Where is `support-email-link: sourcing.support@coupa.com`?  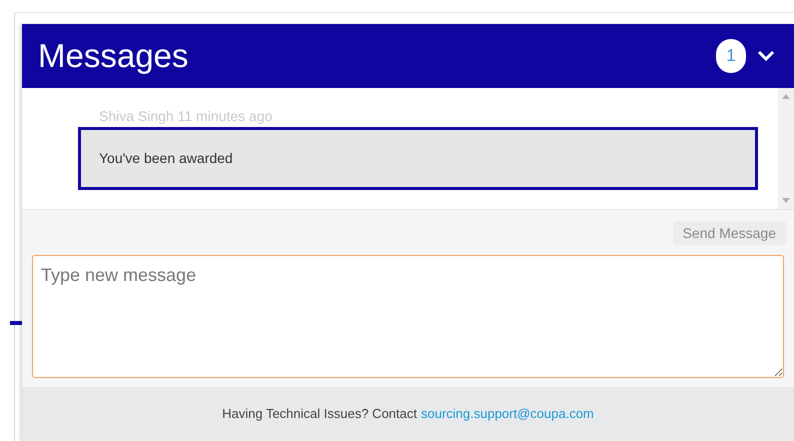
support-email-link: sourcing.support@coupa.com is located at coordinates (507, 414).